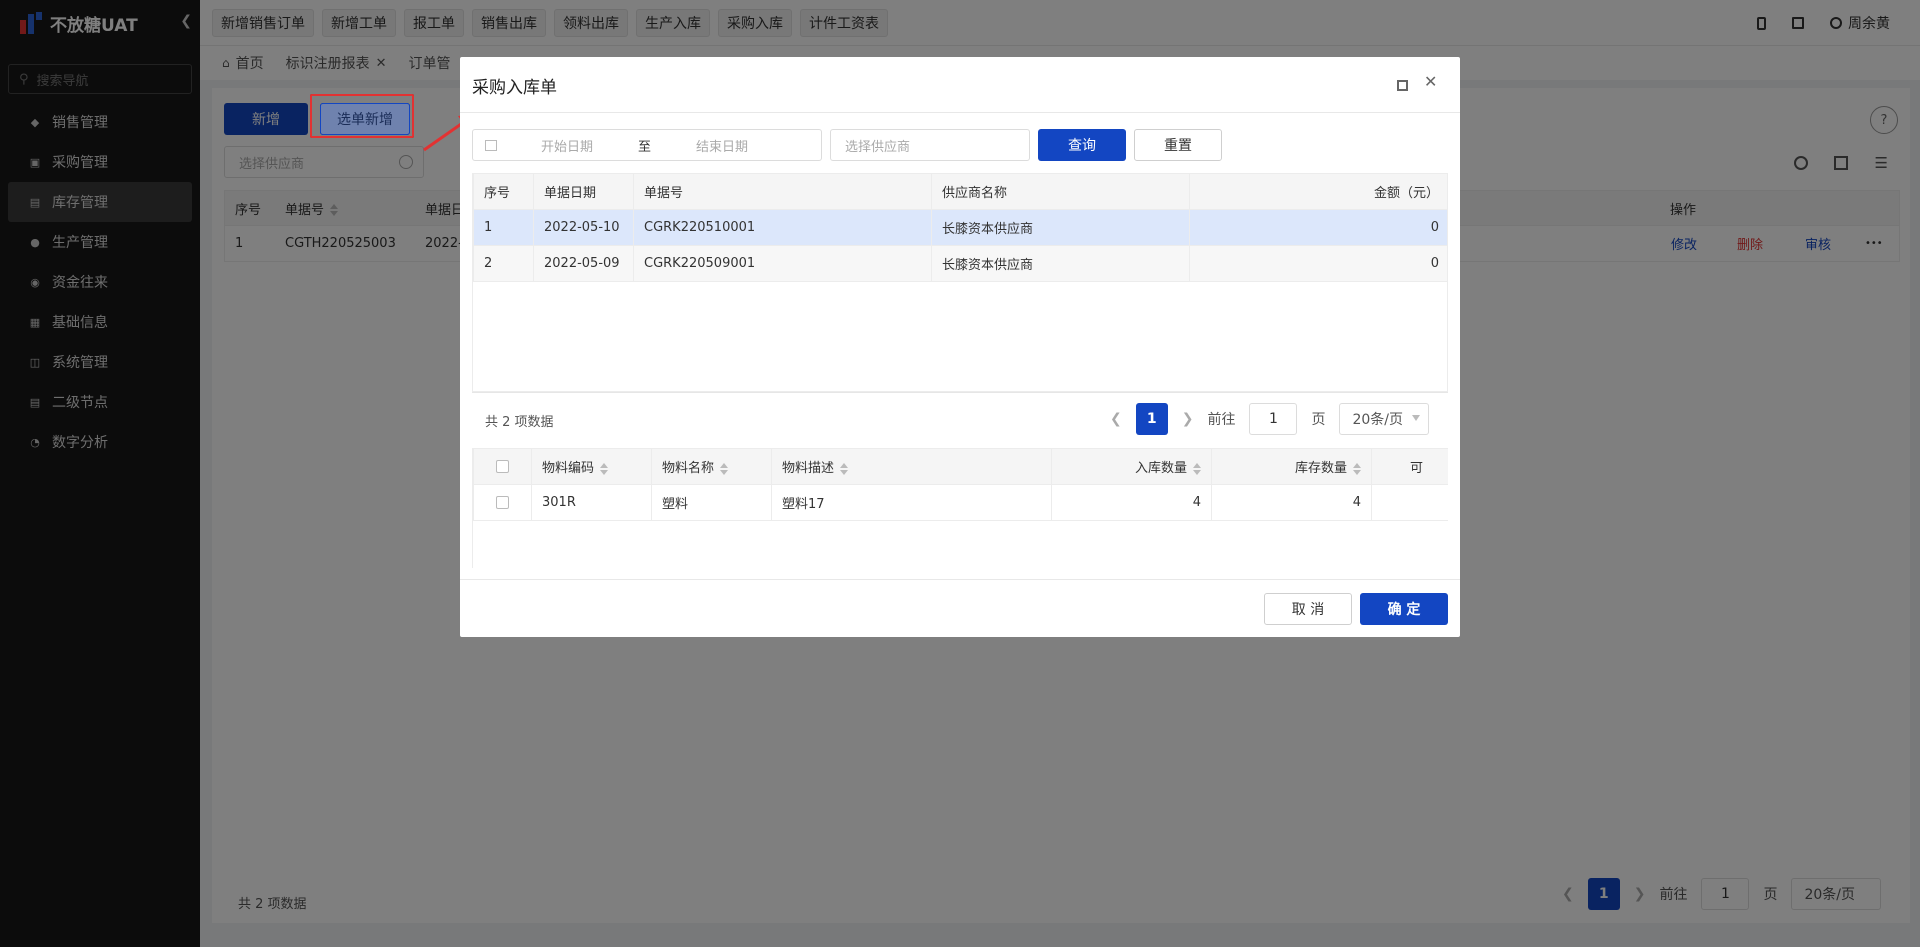  What do you see at coordinates (1318, 191) in the screenshot?
I see `column-header: 金额（元）` at bounding box center [1318, 191].